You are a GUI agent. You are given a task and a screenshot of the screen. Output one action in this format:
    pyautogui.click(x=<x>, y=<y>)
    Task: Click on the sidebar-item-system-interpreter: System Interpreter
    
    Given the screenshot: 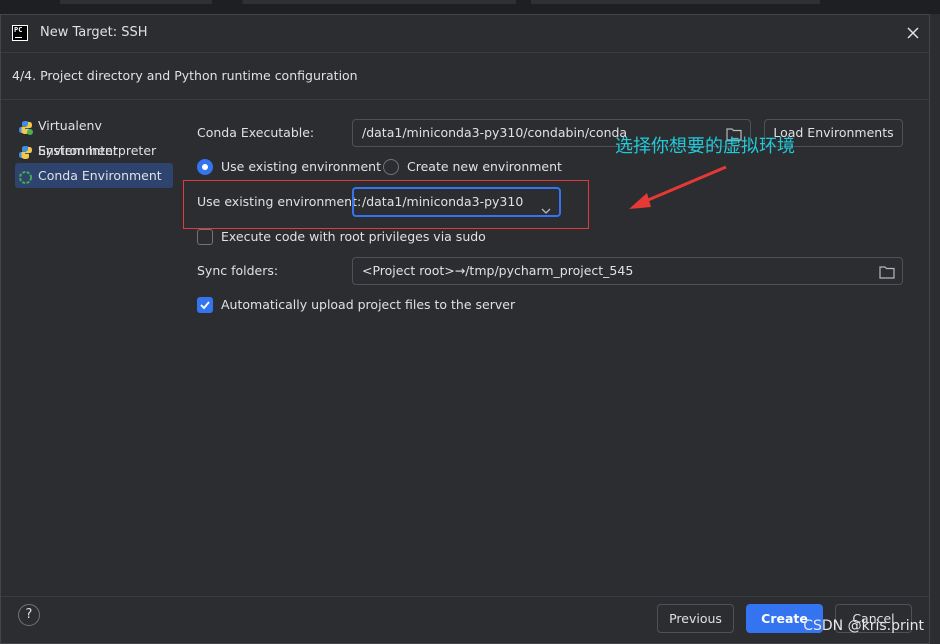 What is the action you would take?
    pyautogui.click(x=94, y=150)
    